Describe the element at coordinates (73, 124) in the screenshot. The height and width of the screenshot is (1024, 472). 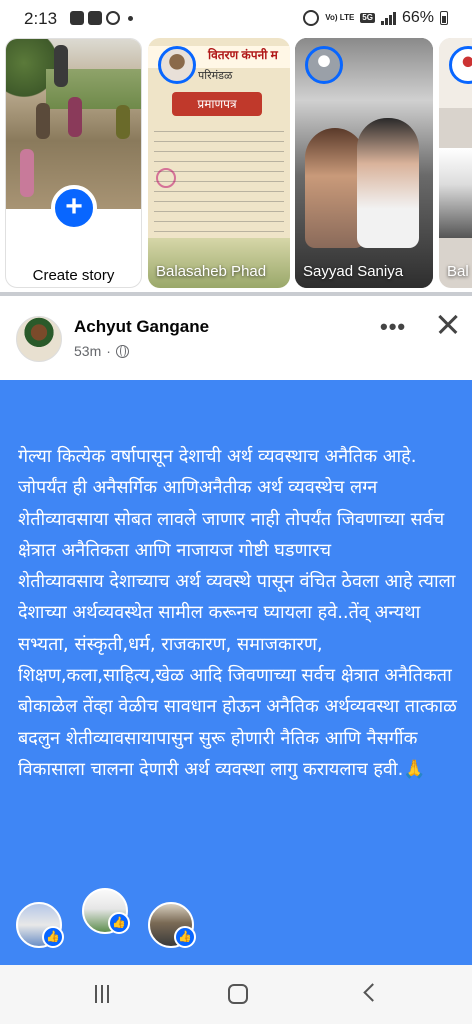
I see `create-story-photo` at that location.